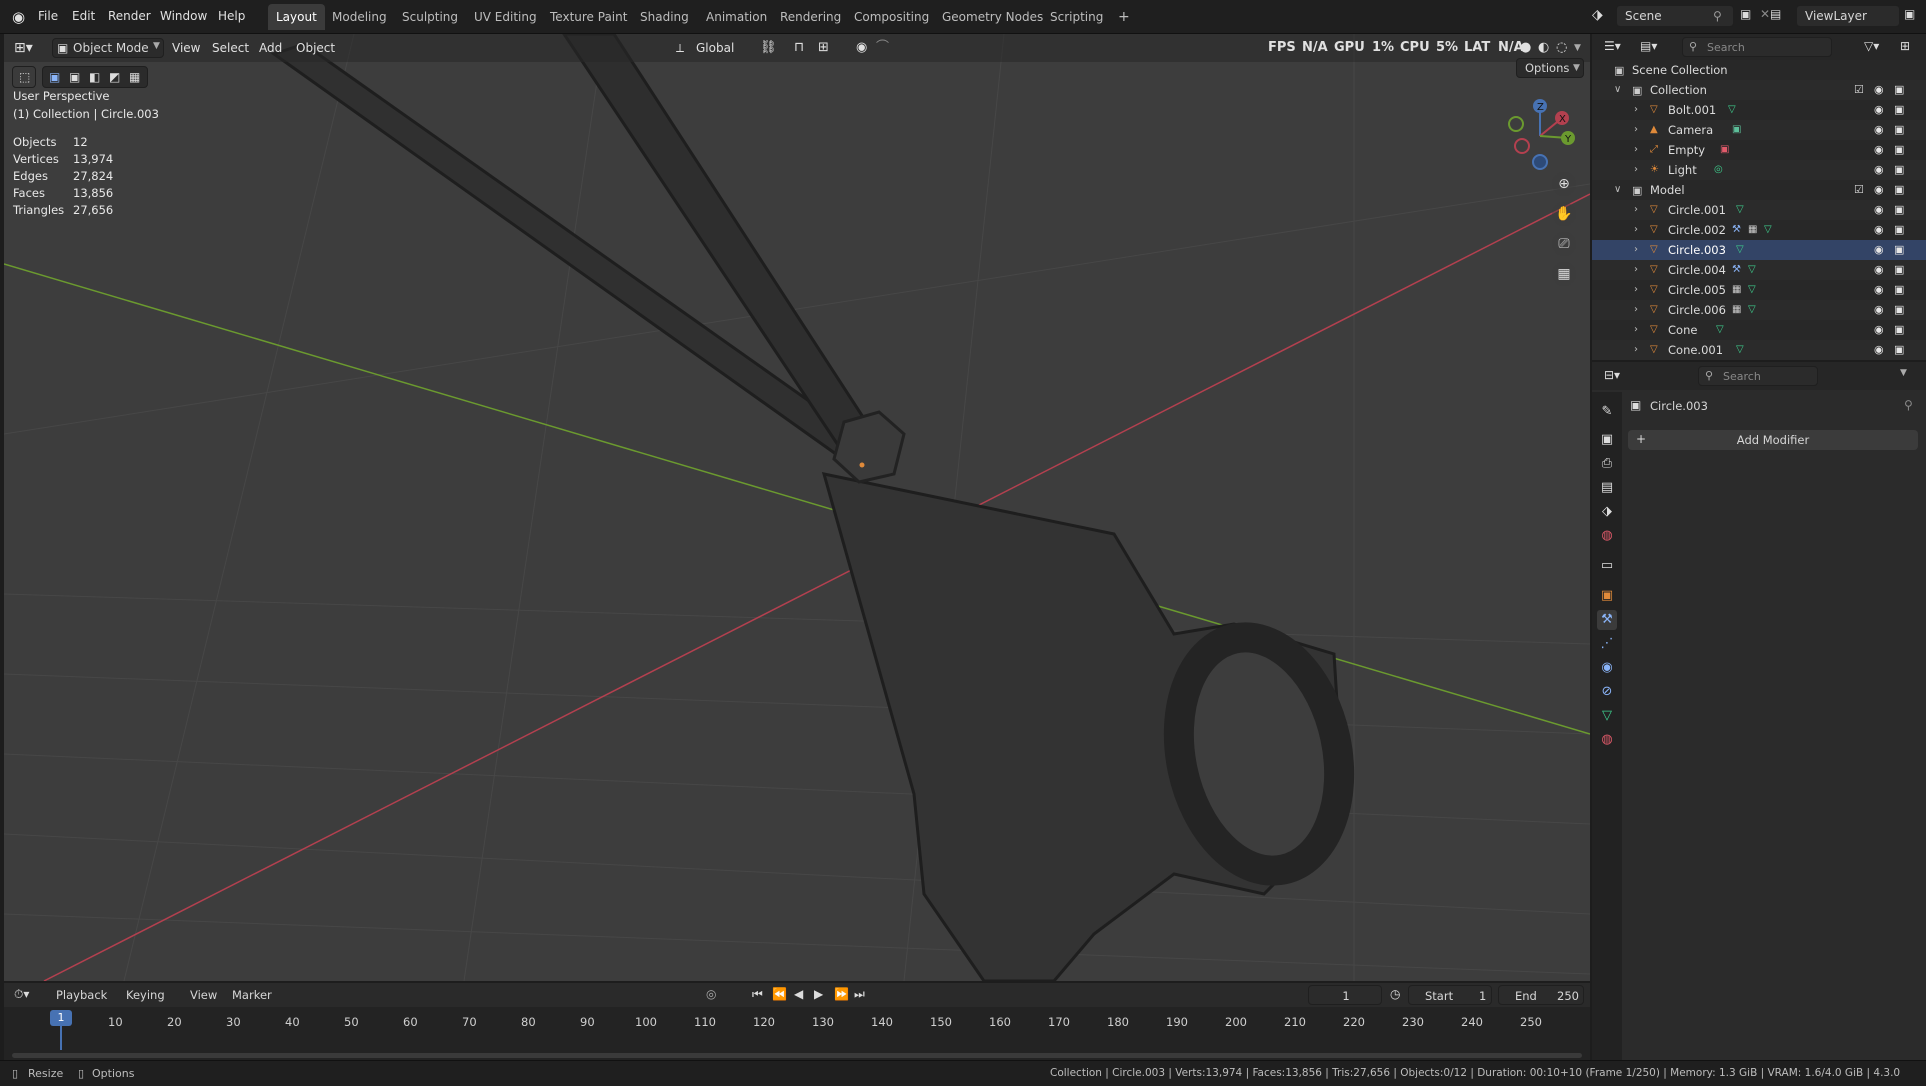 This screenshot has width=1926, height=1086. I want to click on collection-tab-icon: ▭, so click(1607, 566).